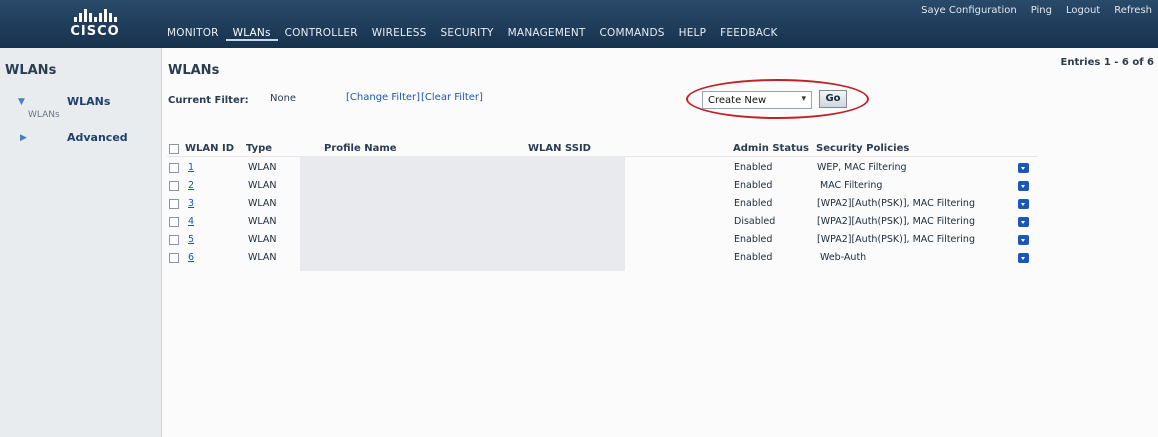  What do you see at coordinates (748, 34) in the screenshot?
I see `menu-feedback: FEEDBACK` at bounding box center [748, 34].